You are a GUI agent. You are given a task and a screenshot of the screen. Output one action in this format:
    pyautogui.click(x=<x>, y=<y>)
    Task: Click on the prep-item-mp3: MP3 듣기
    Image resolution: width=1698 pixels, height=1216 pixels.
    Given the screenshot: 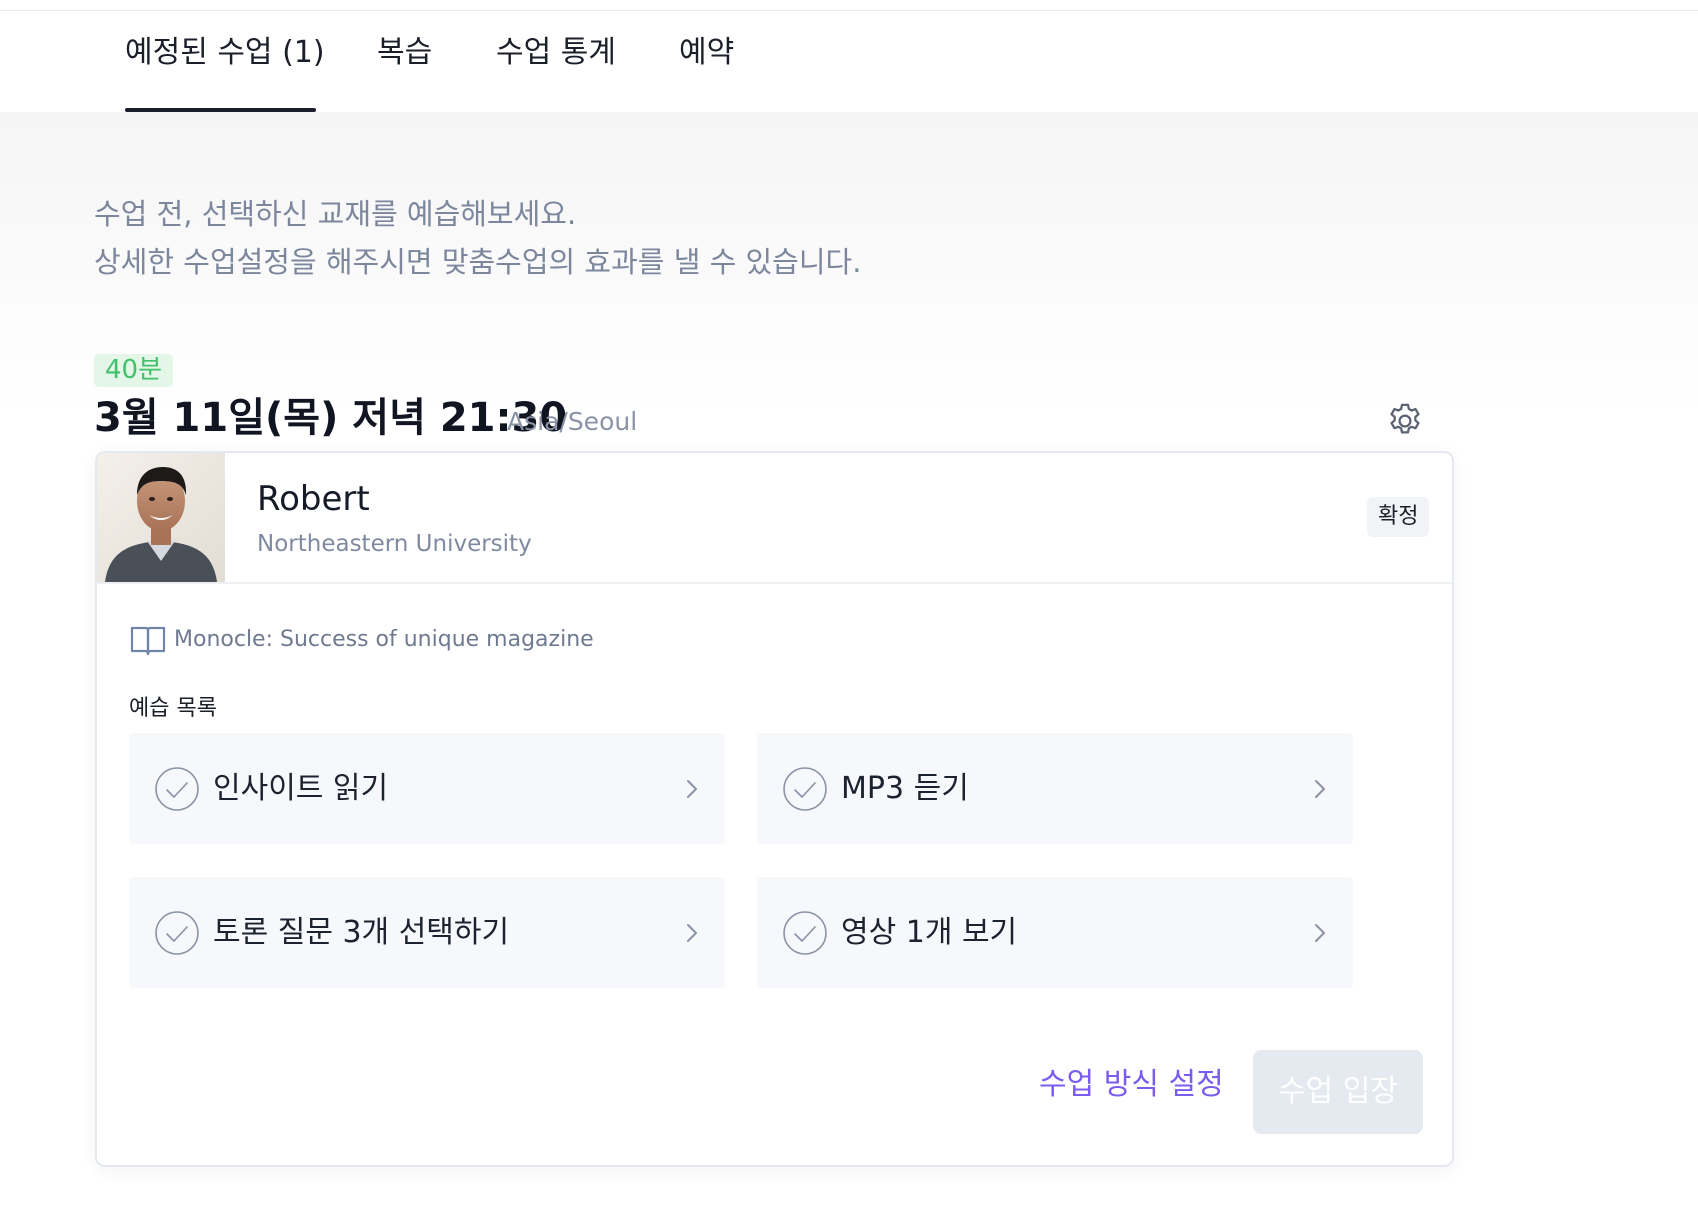 What is the action you would take?
    pyautogui.click(x=1055, y=788)
    